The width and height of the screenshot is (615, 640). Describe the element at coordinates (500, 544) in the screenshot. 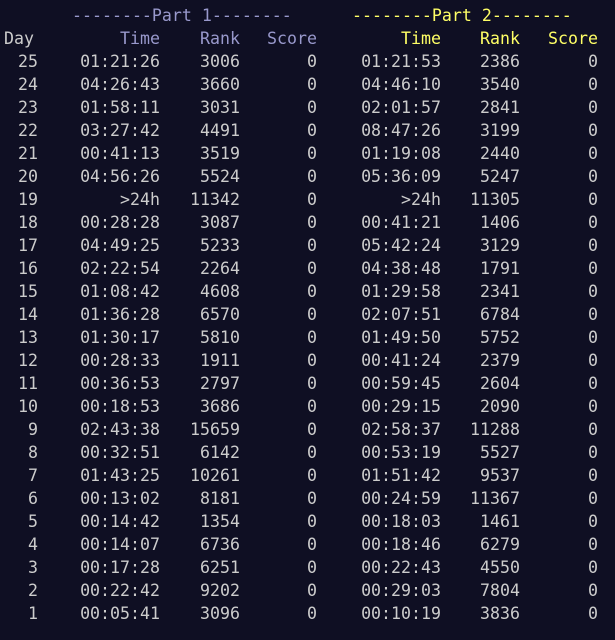

I see `part2-rank: 6279` at that location.